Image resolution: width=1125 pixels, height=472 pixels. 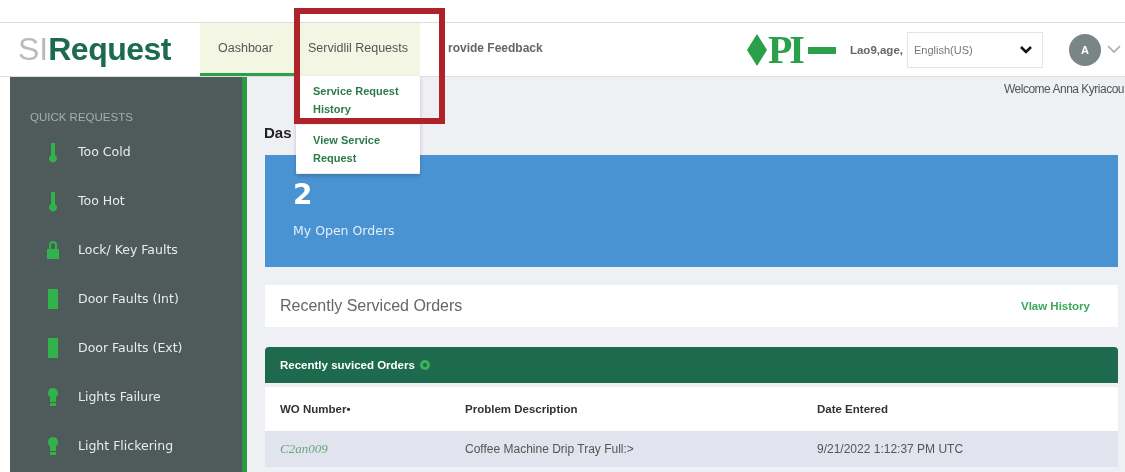 What do you see at coordinates (126, 249) in the screenshot?
I see `sidebar-item: Lock/ Key Faults` at bounding box center [126, 249].